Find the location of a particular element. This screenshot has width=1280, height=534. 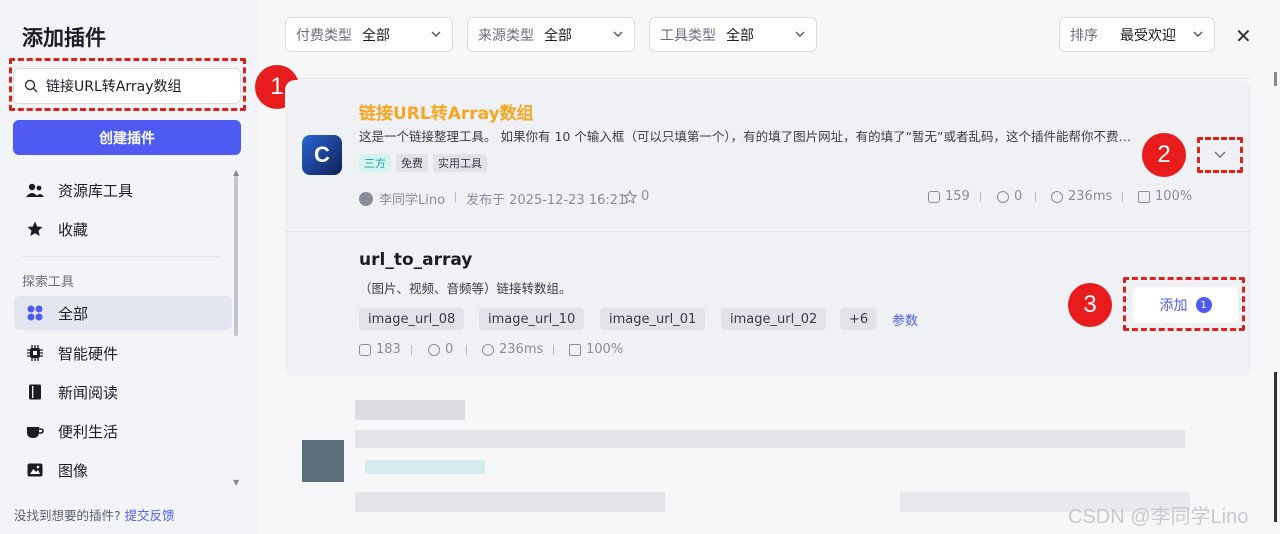

filter-source-type: 来源类型 全部 is located at coordinates (551, 34).